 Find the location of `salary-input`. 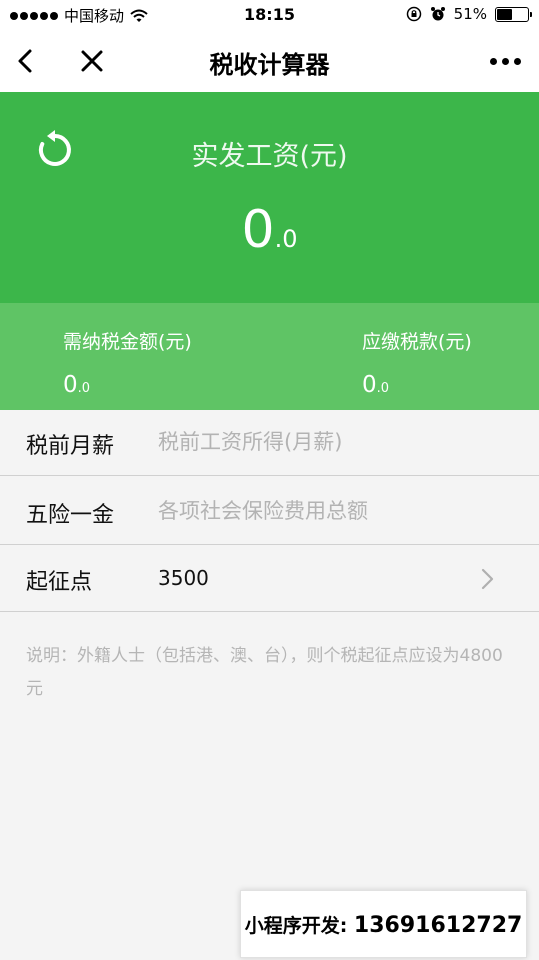

salary-input is located at coordinates (328, 442).